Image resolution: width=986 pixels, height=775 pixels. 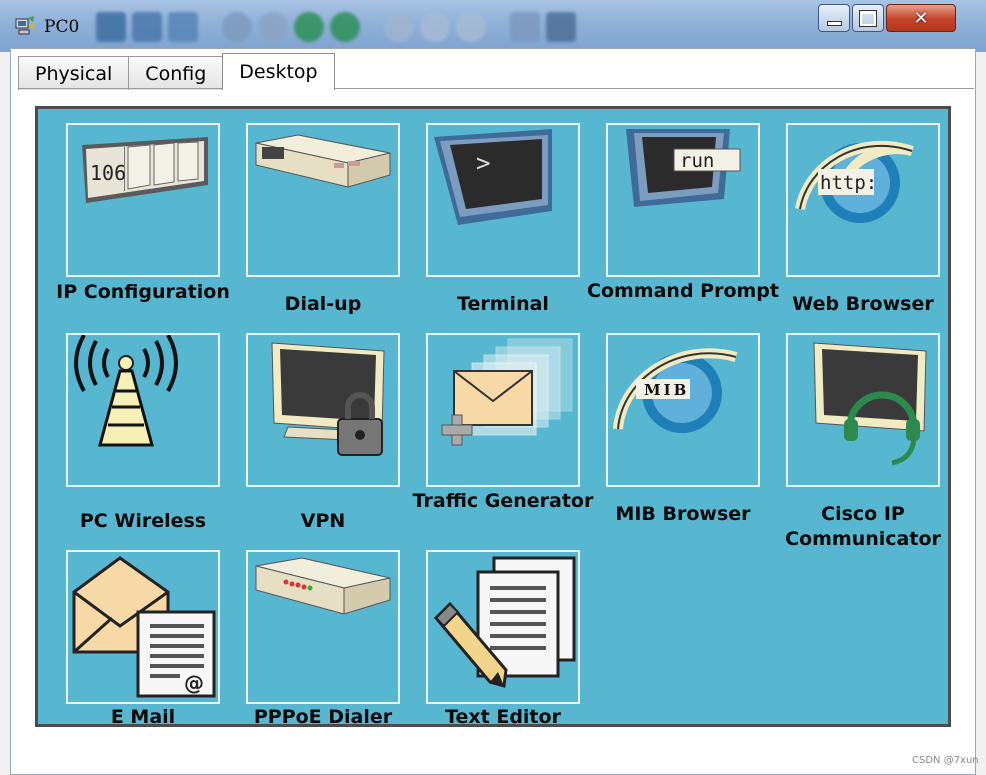 What do you see at coordinates (278, 71) in the screenshot?
I see `tab-desktop: Desktop` at bounding box center [278, 71].